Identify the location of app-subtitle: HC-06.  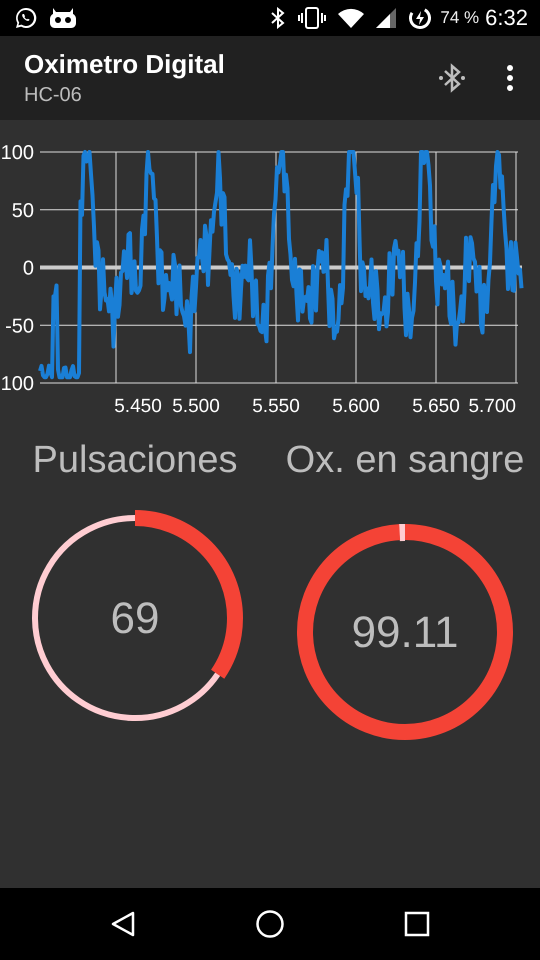
(53, 95).